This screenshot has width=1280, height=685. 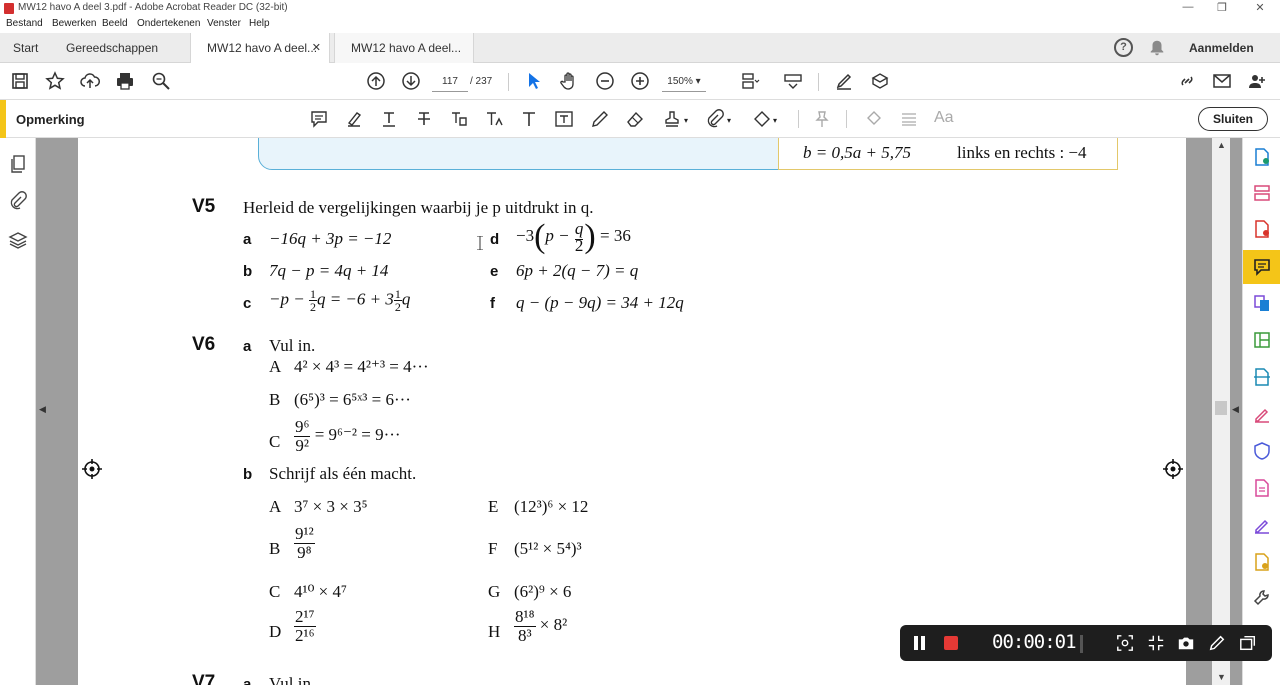 I want to click on layers-icon, so click(x=18, y=240).